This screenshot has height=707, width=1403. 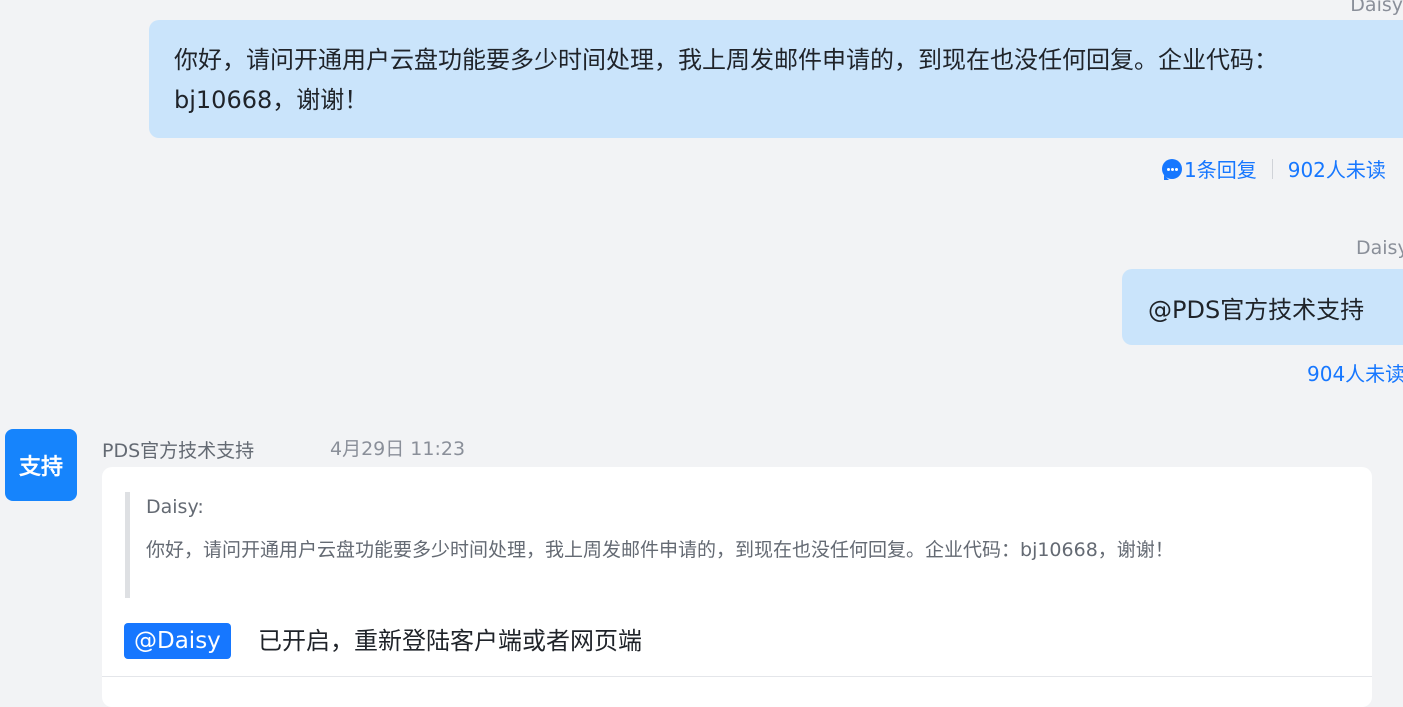 What do you see at coordinates (450, 641) in the screenshot?
I see `message-text: 已开启，重新登陆客户端或者网页端` at bounding box center [450, 641].